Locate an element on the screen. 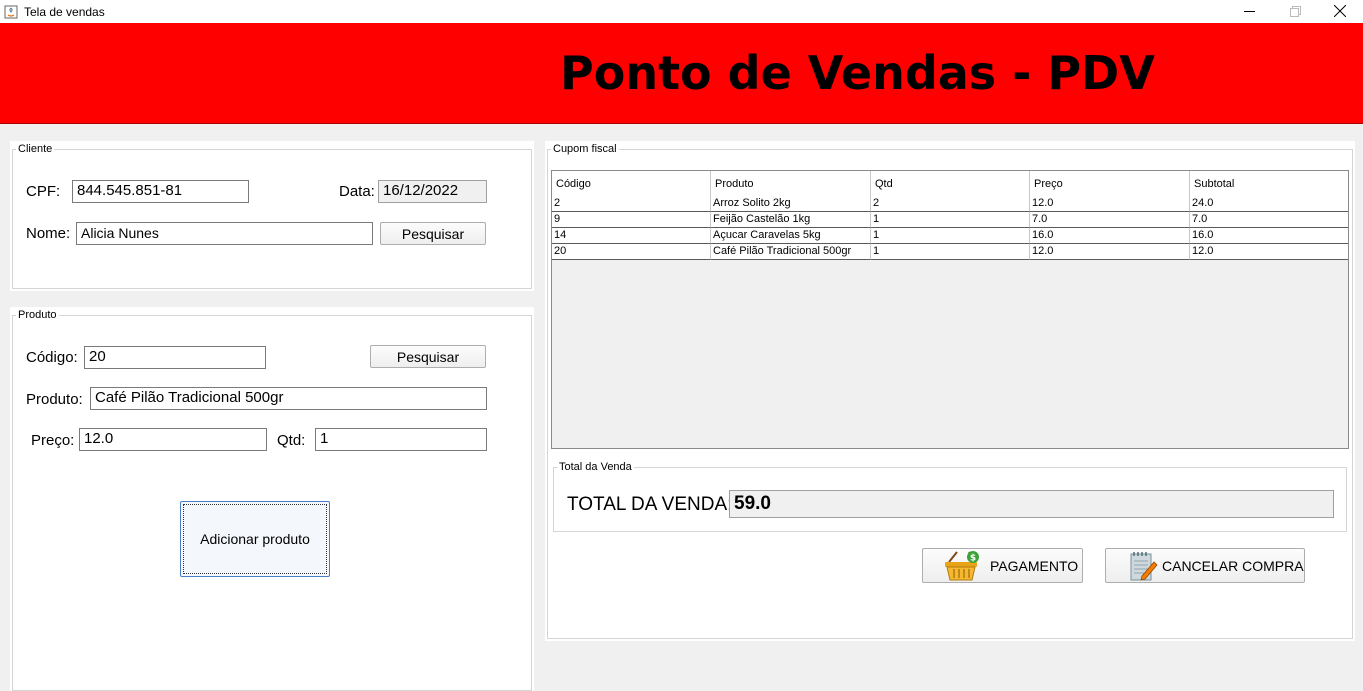 Image resolution: width=1363 pixels, height=691 pixels. produto-field: Café Pilão Tradicional 500gr is located at coordinates (288, 398).